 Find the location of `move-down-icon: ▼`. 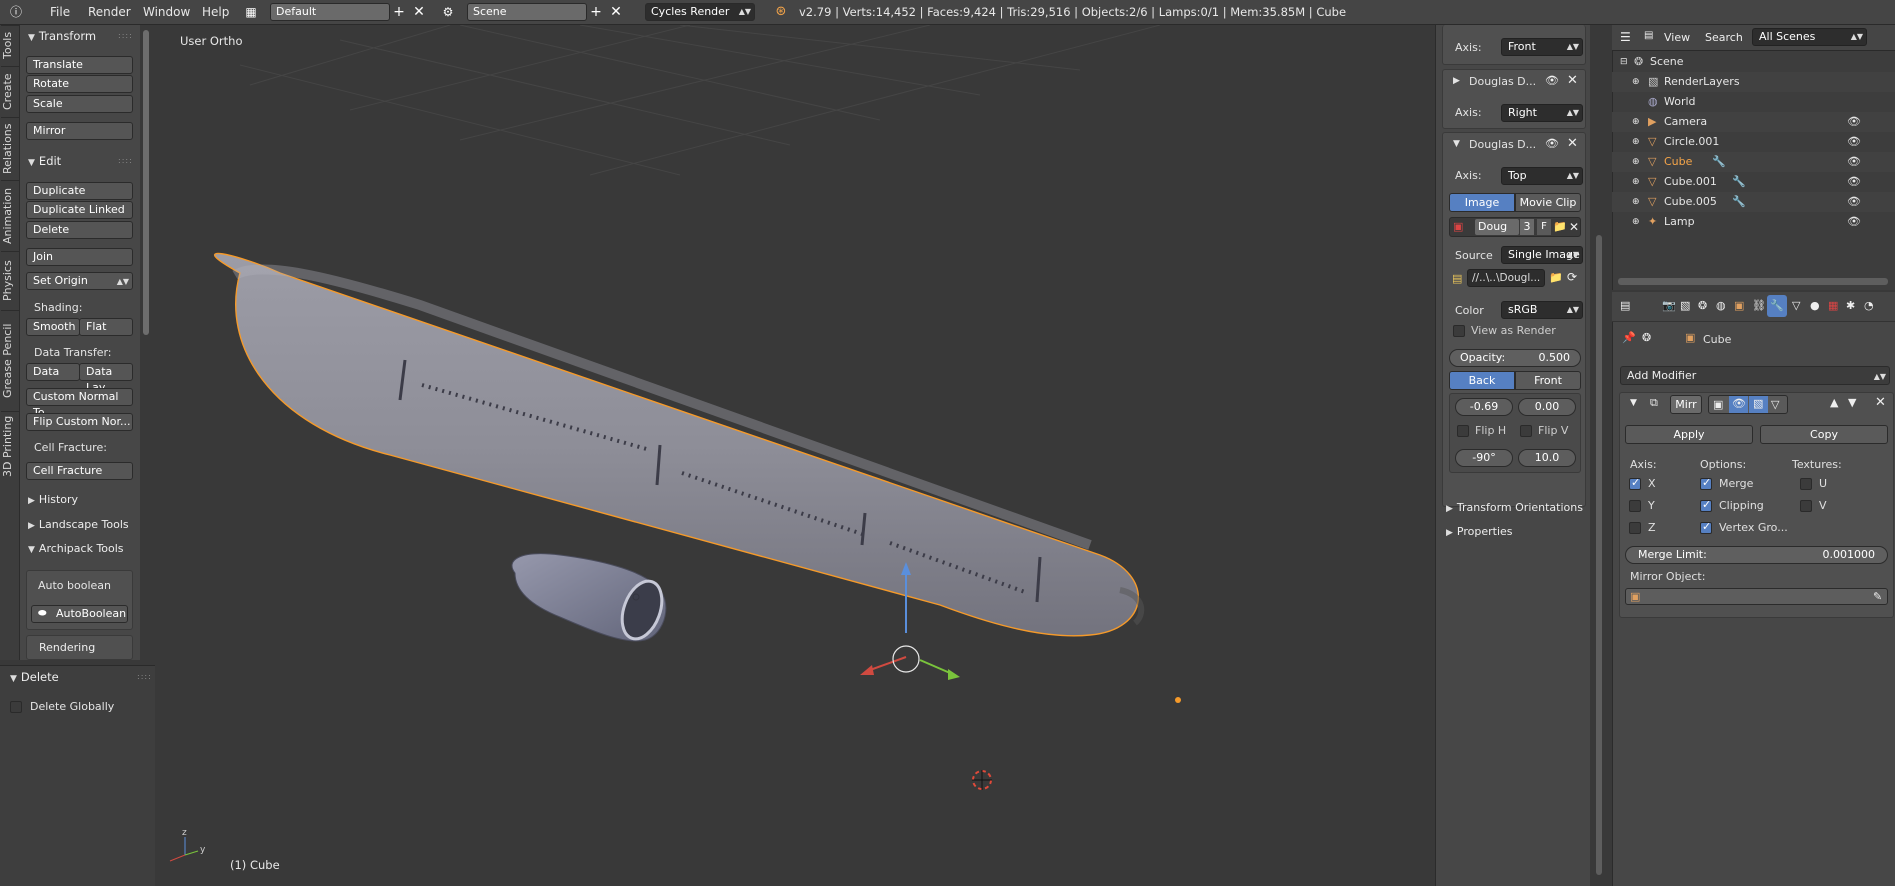

move-down-icon: ▼ is located at coordinates (1852, 402).